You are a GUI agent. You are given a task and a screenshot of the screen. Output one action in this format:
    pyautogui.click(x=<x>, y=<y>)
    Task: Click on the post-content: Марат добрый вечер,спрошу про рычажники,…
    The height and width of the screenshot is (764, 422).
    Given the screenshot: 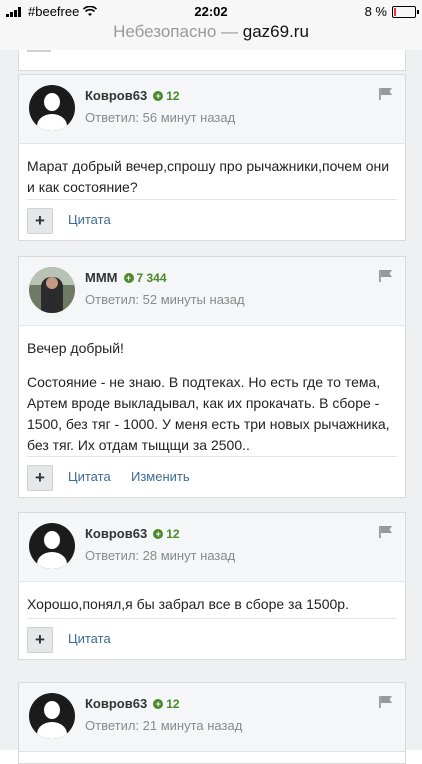 What is the action you would take?
    pyautogui.click(x=212, y=171)
    